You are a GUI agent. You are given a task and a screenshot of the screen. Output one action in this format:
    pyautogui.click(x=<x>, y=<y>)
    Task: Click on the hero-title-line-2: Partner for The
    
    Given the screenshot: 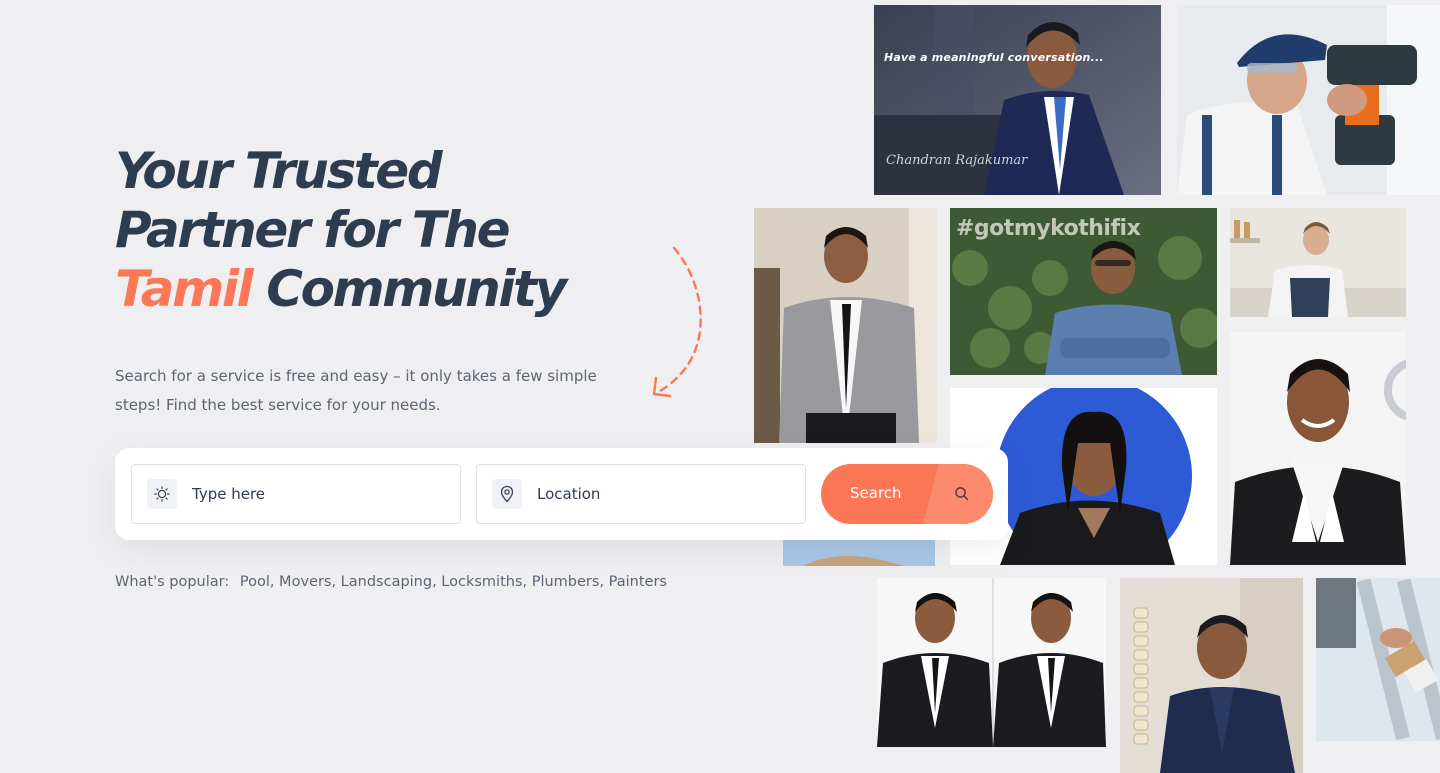 What is the action you would take?
    pyautogui.click(x=313, y=230)
    